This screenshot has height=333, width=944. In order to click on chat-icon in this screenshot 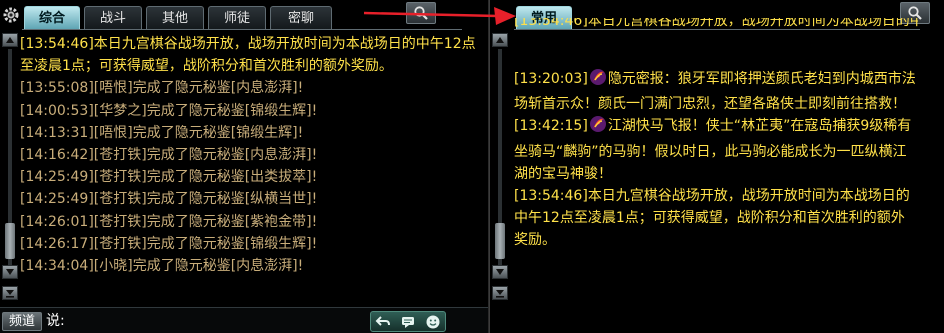, I will do `click(408, 322)`.